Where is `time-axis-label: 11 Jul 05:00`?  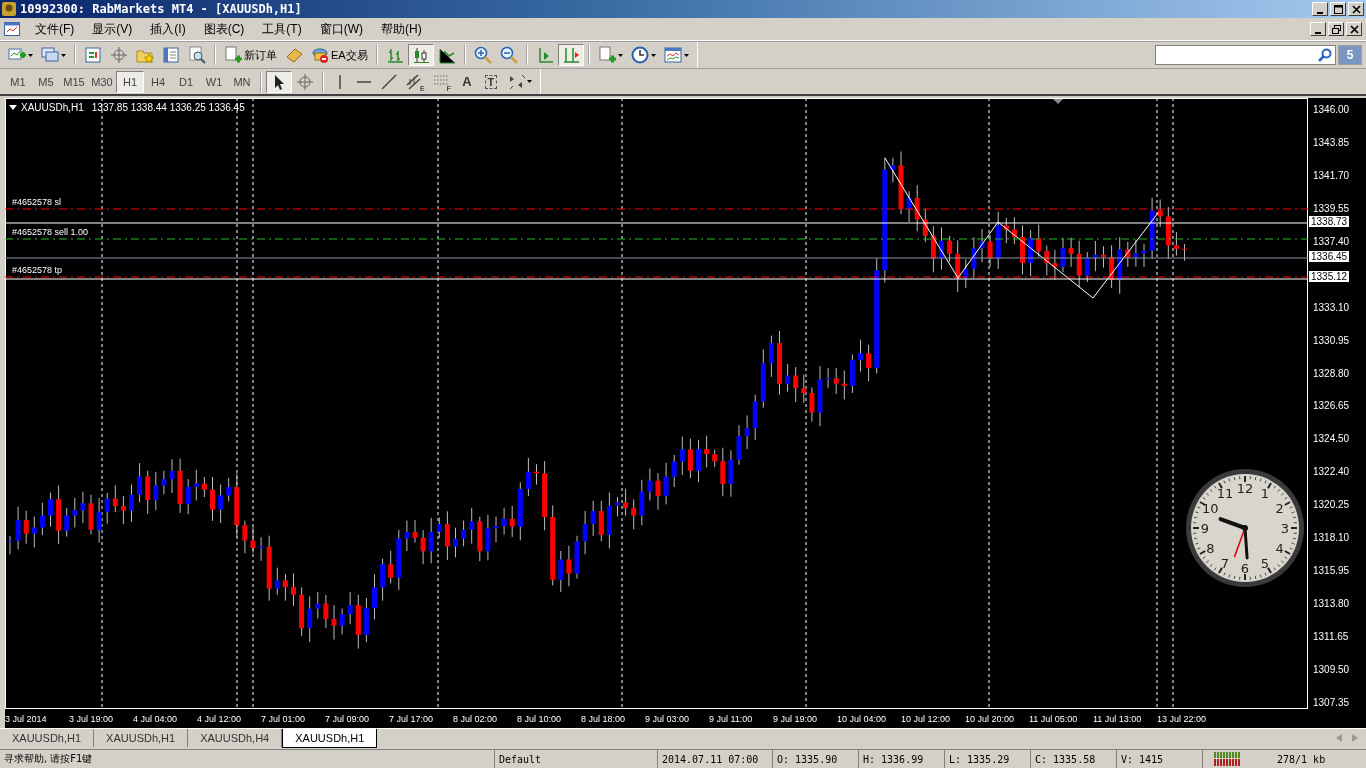 time-axis-label: 11 Jul 05:00 is located at coordinates (1054, 718).